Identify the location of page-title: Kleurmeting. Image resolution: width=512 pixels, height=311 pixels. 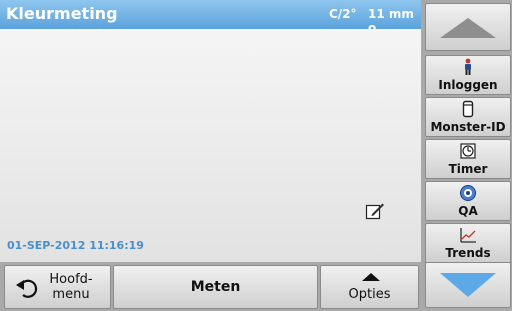
(62, 13).